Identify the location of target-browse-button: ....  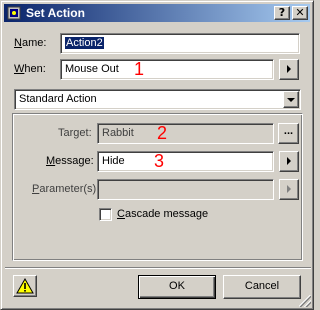
(288, 133).